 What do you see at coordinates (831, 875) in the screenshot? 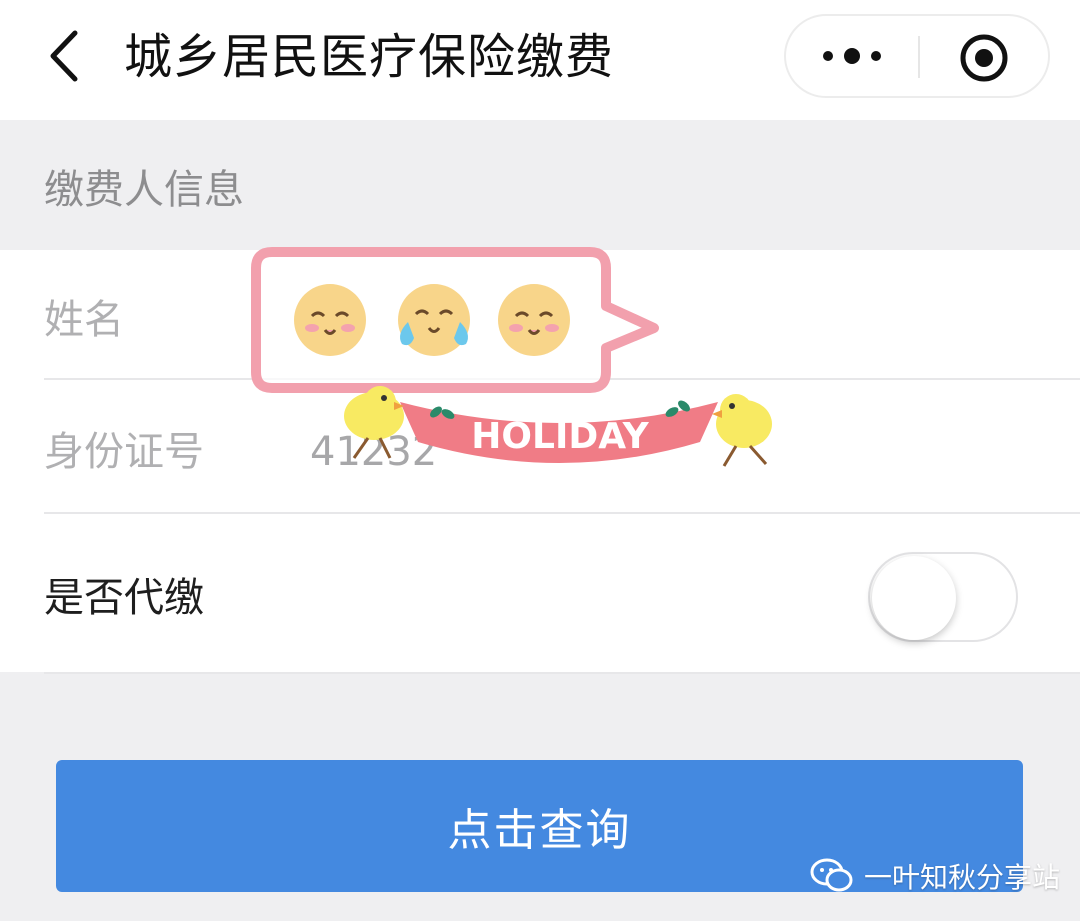
I see `wechat-icon` at bounding box center [831, 875].